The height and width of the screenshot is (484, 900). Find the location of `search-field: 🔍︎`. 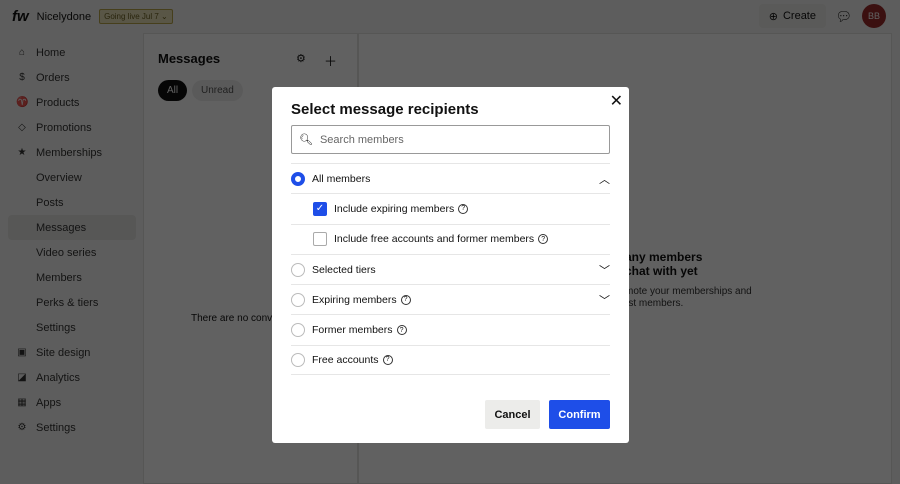

search-field: 🔍︎ is located at coordinates (450, 139).